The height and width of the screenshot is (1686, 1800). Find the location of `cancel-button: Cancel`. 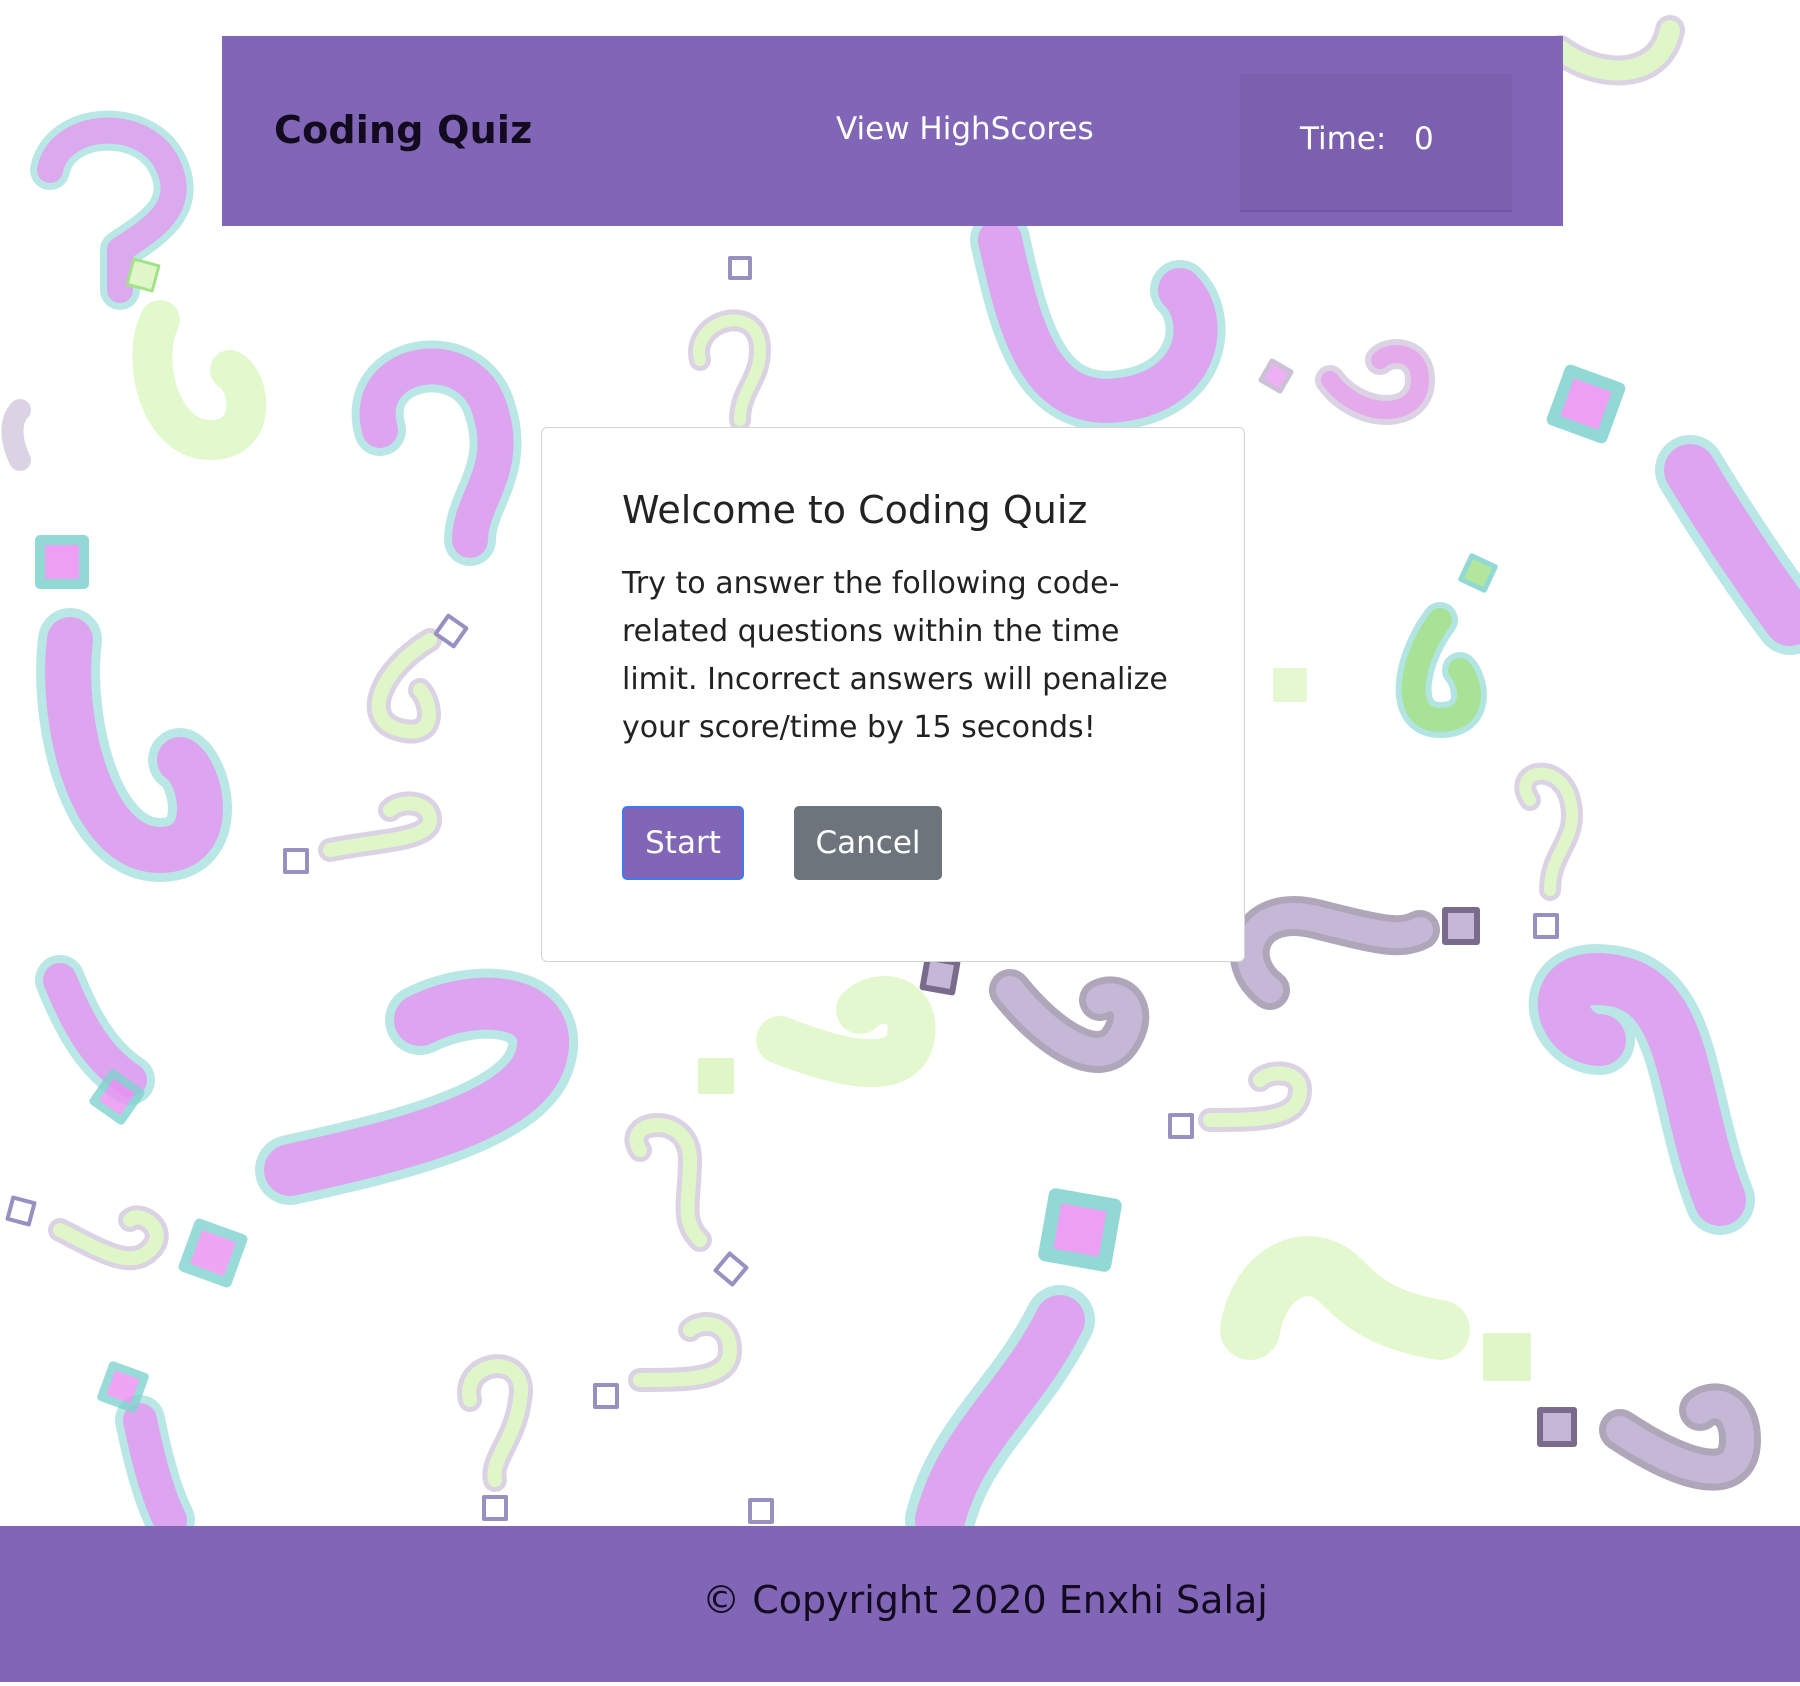

cancel-button: Cancel is located at coordinates (868, 843).